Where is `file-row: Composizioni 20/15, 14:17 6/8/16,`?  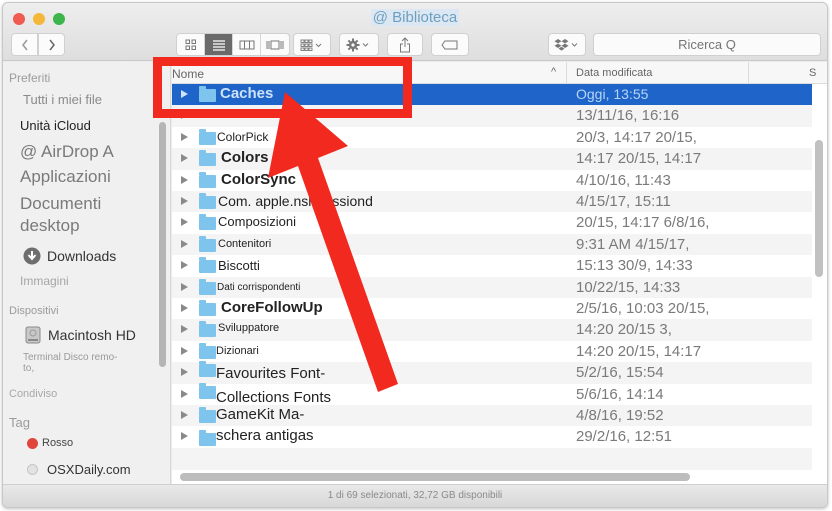
file-row: Composizioni 20/15, 14:17 6/8/16, is located at coordinates (492, 222).